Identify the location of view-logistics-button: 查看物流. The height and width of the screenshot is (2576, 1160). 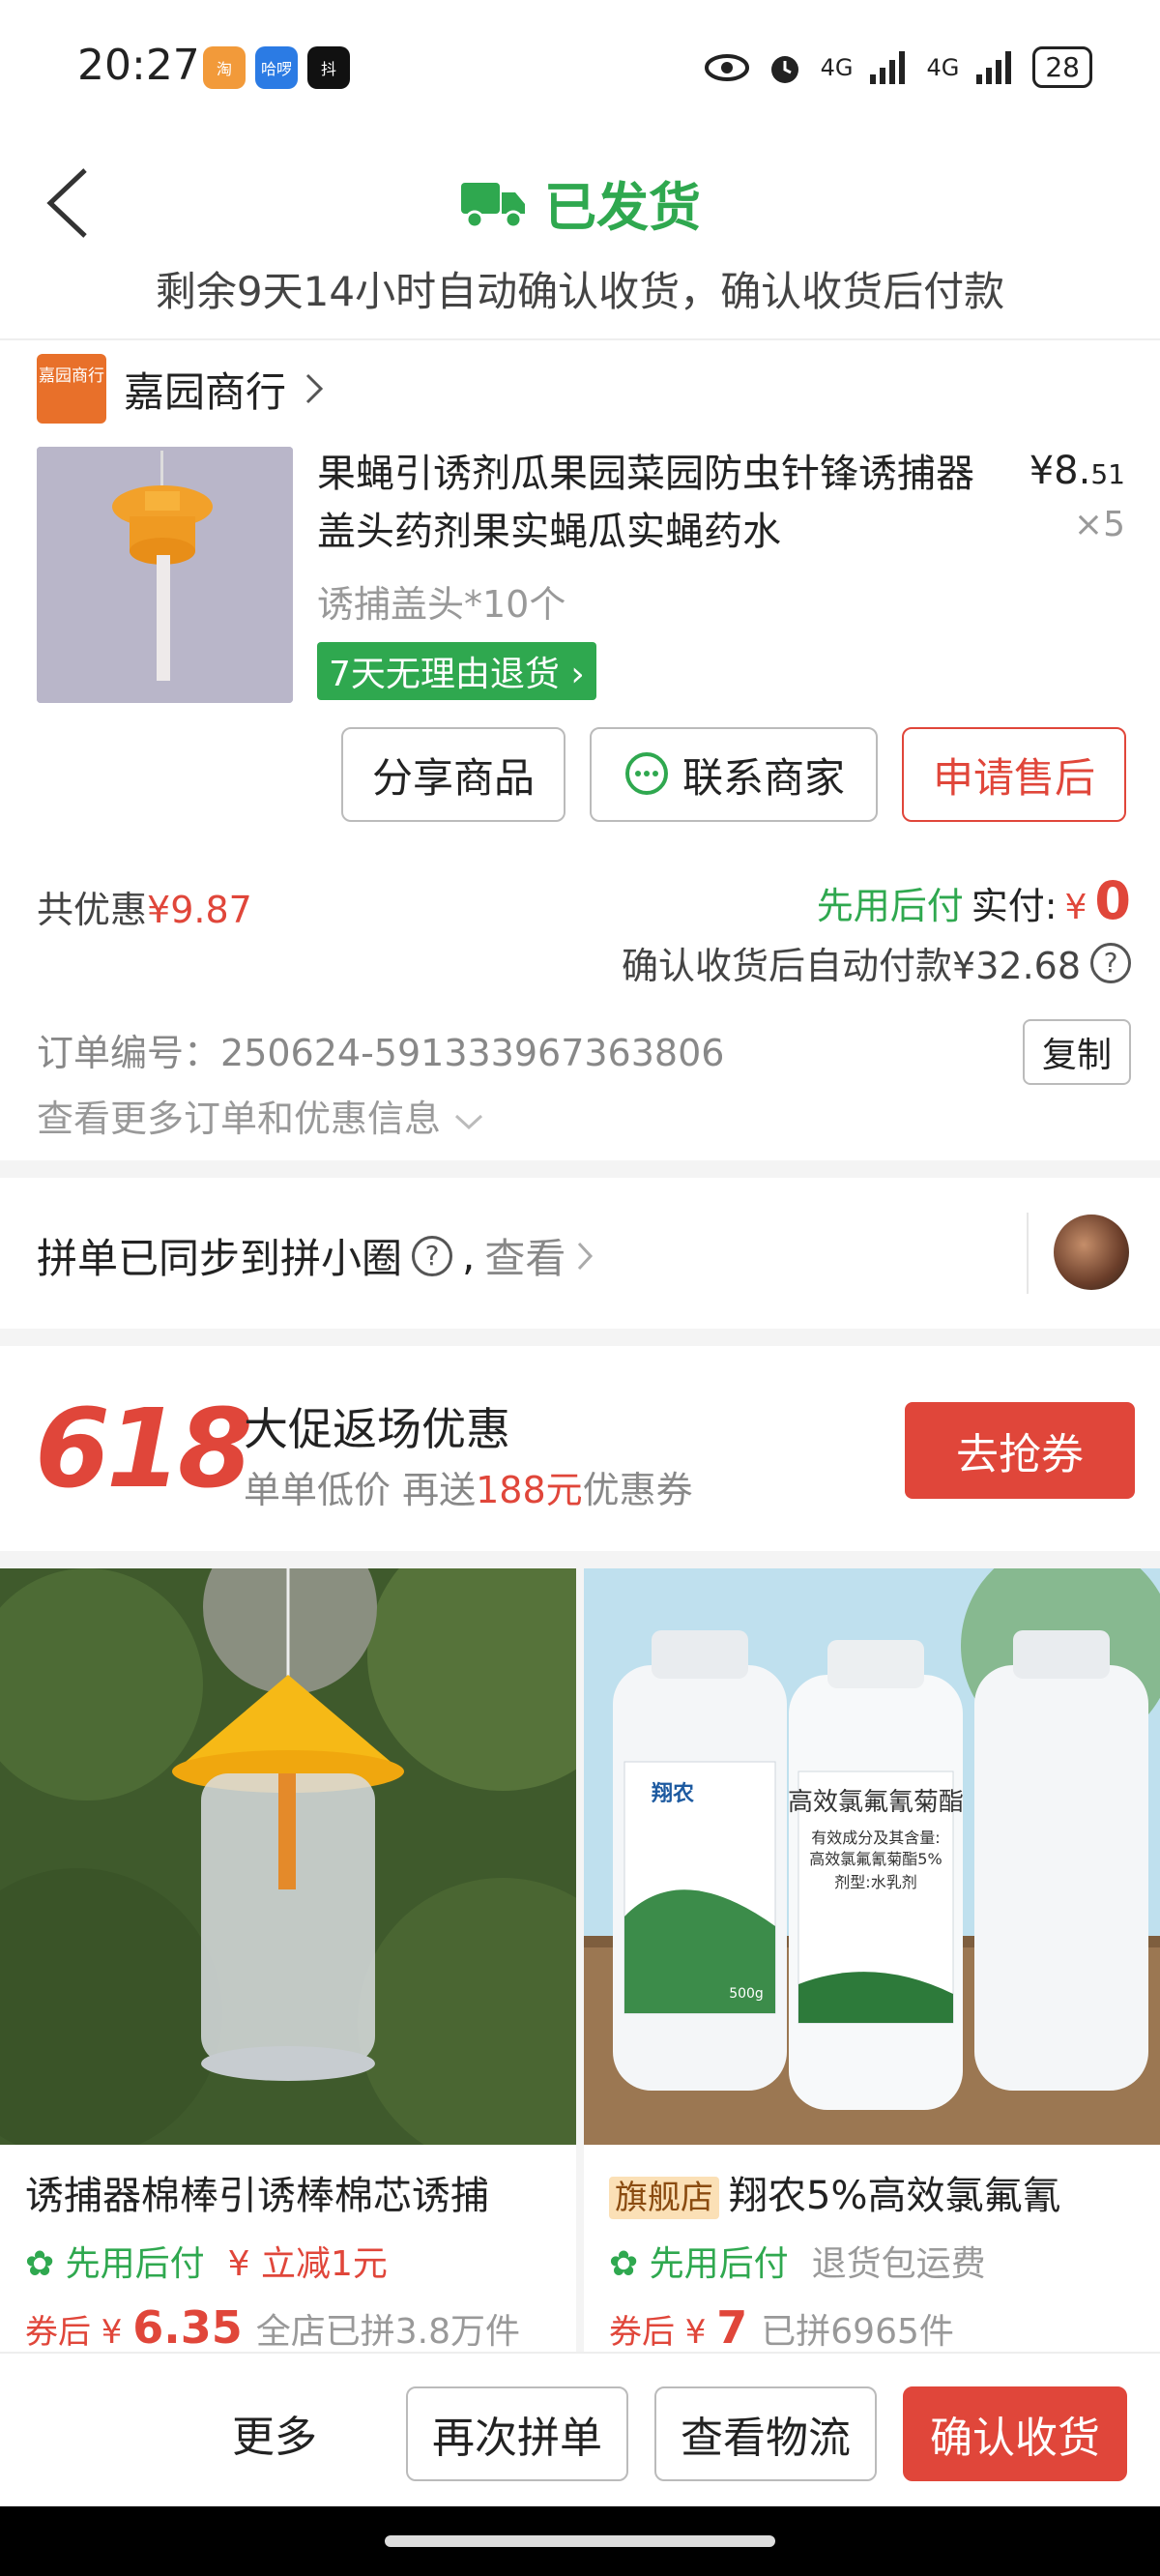
(766, 2433).